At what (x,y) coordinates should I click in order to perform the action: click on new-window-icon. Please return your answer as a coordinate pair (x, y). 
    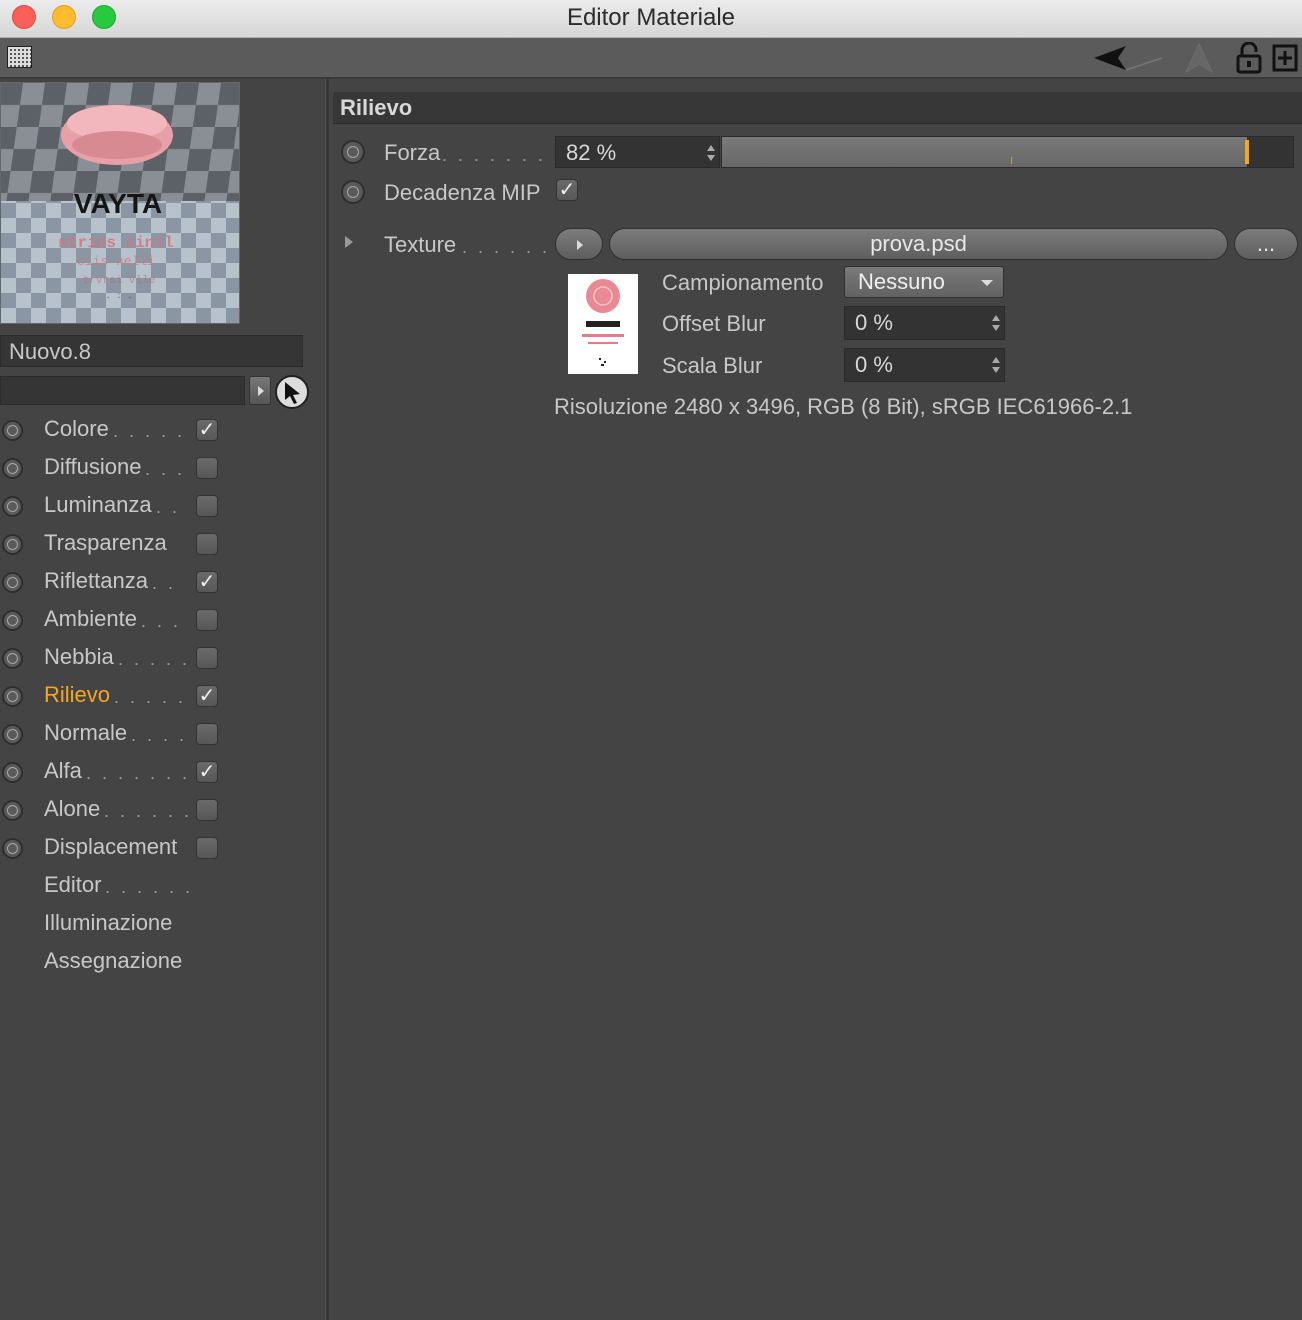
    Looking at the image, I should click on (1285, 58).